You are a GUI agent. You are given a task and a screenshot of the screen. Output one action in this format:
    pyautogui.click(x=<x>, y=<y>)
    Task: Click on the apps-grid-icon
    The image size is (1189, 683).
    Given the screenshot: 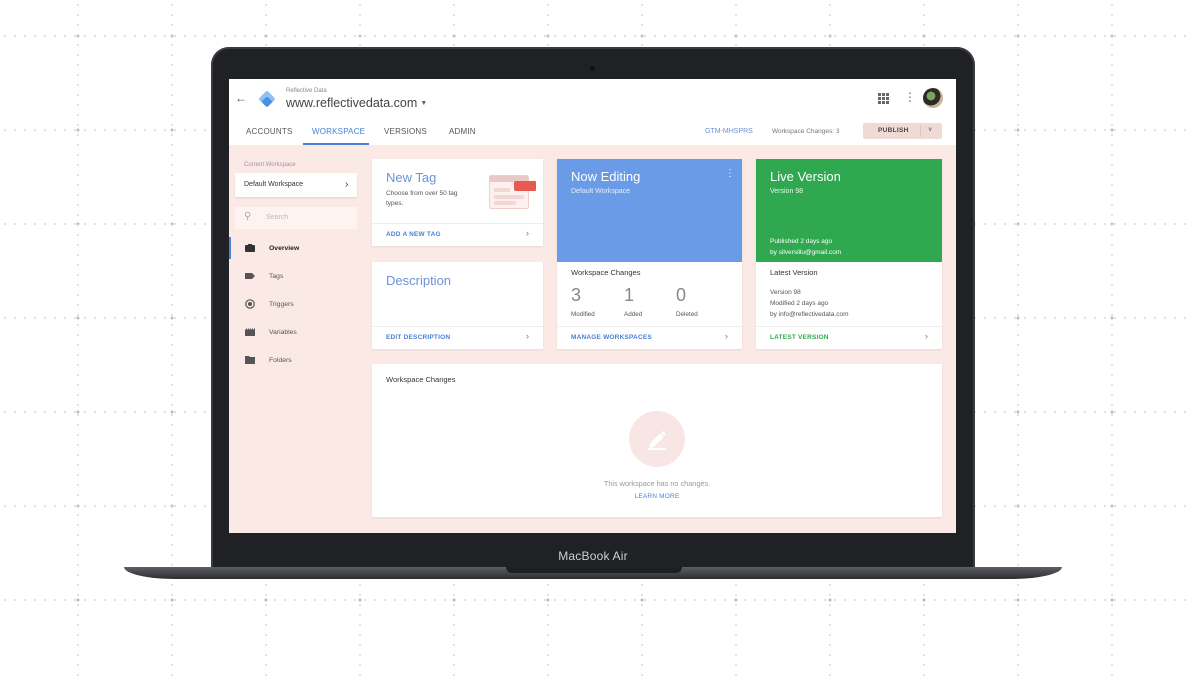 What is the action you would take?
    pyautogui.click(x=883, y=98)
    